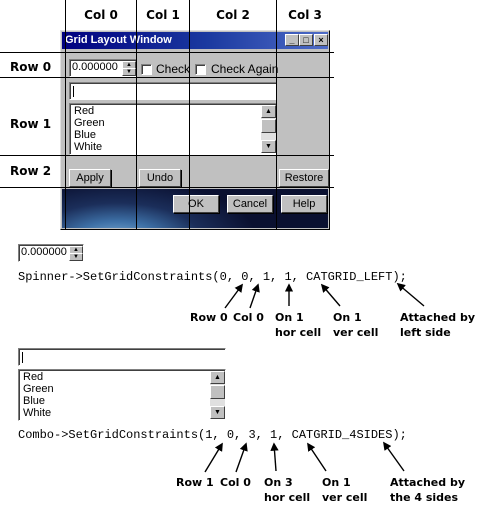 Image resolution: width=494 pixels, height=510 pixels. Describe the element at coordinates (410, 294) in the screenshot. I see `arrow-left` at that location.